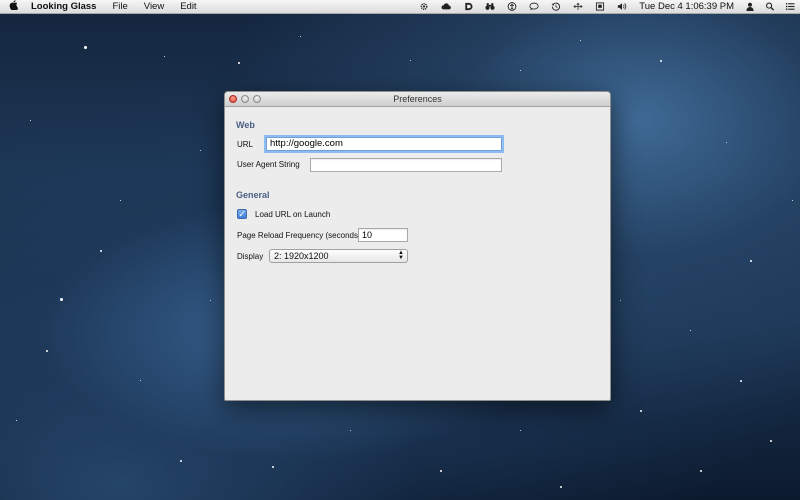 This screenshot has height=500, width=800. What do you see at coordinates (119, 7) in the screenshot?
I see `menu-file: File` at bounding box center [119, 7].